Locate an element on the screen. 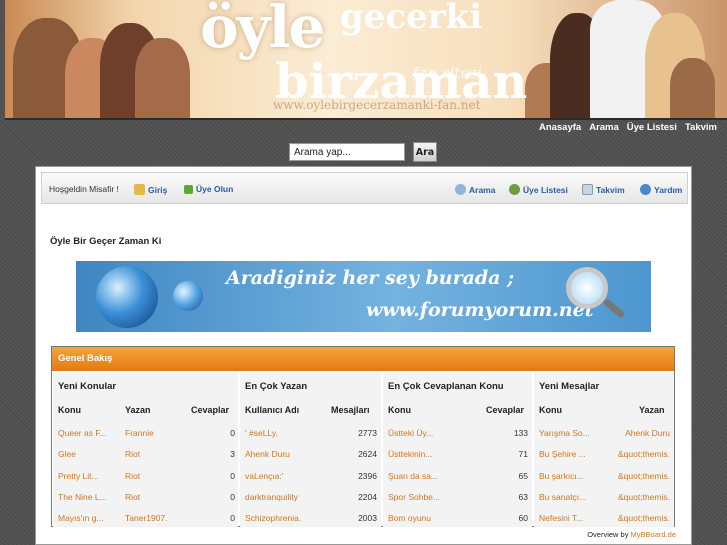  new-topics-title: Yeni Konular is located at coordinates (87, 386).